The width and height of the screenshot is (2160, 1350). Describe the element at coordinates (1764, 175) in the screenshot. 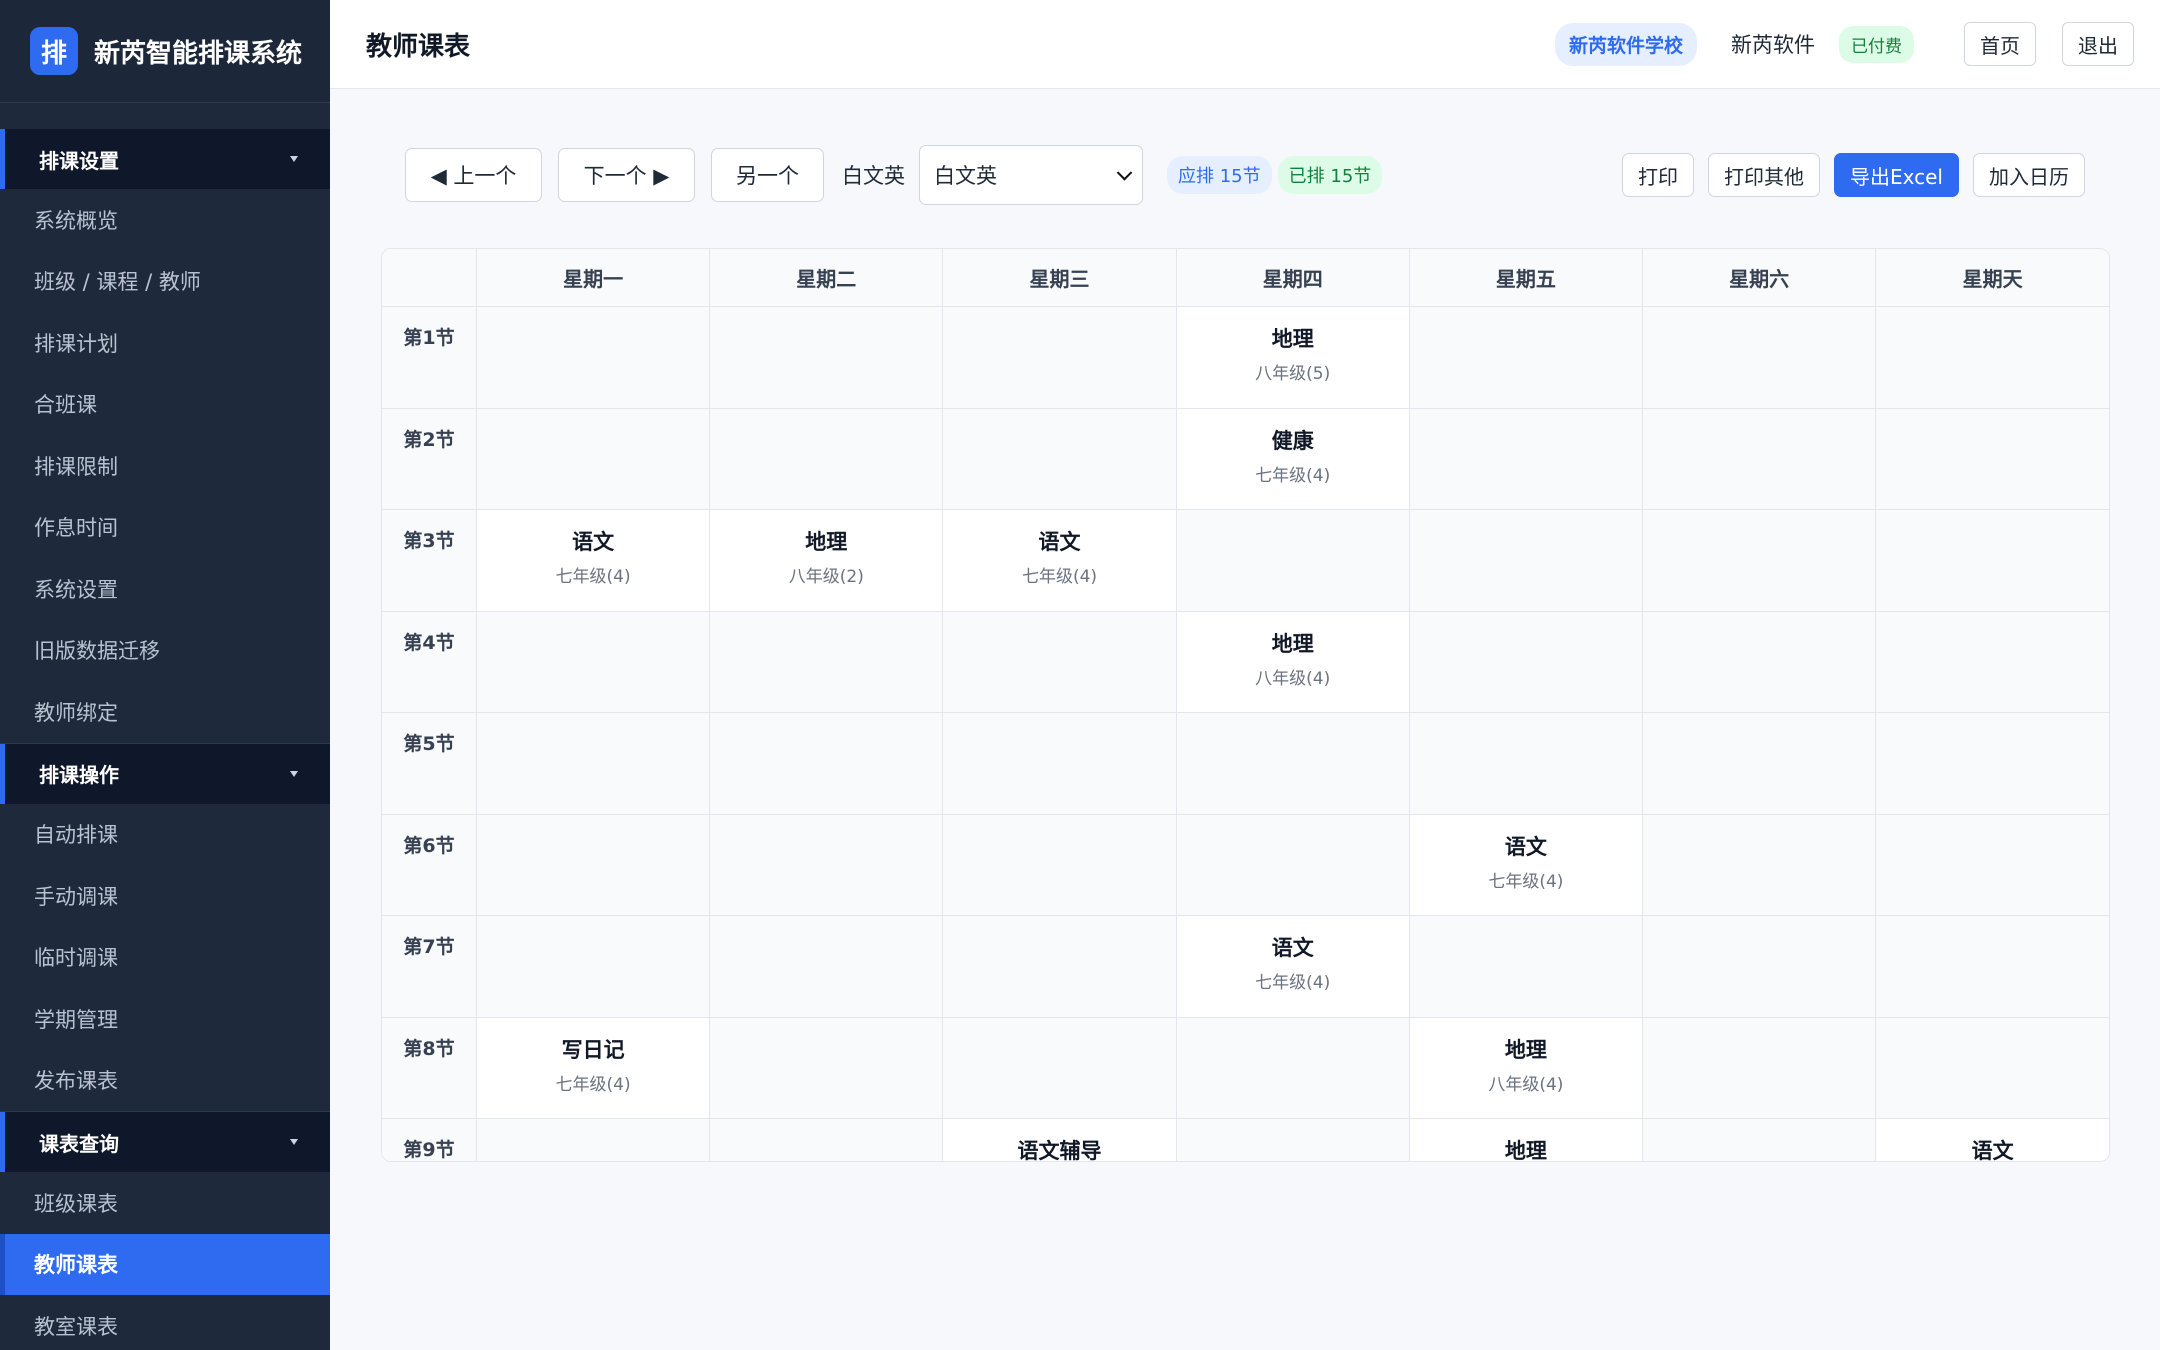

I see `print-other-button: 打印其他` at that location.